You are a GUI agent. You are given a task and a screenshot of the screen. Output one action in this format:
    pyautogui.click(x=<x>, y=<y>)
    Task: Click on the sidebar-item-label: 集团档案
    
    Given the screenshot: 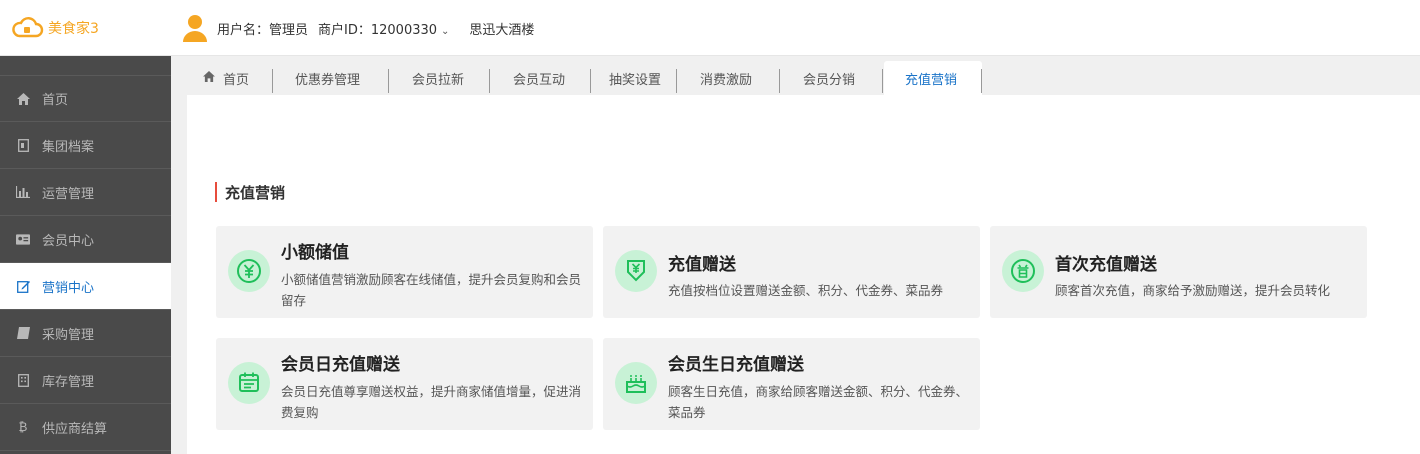 What is the action you would take?
    pyautogui.click(x=68, y=147)
    